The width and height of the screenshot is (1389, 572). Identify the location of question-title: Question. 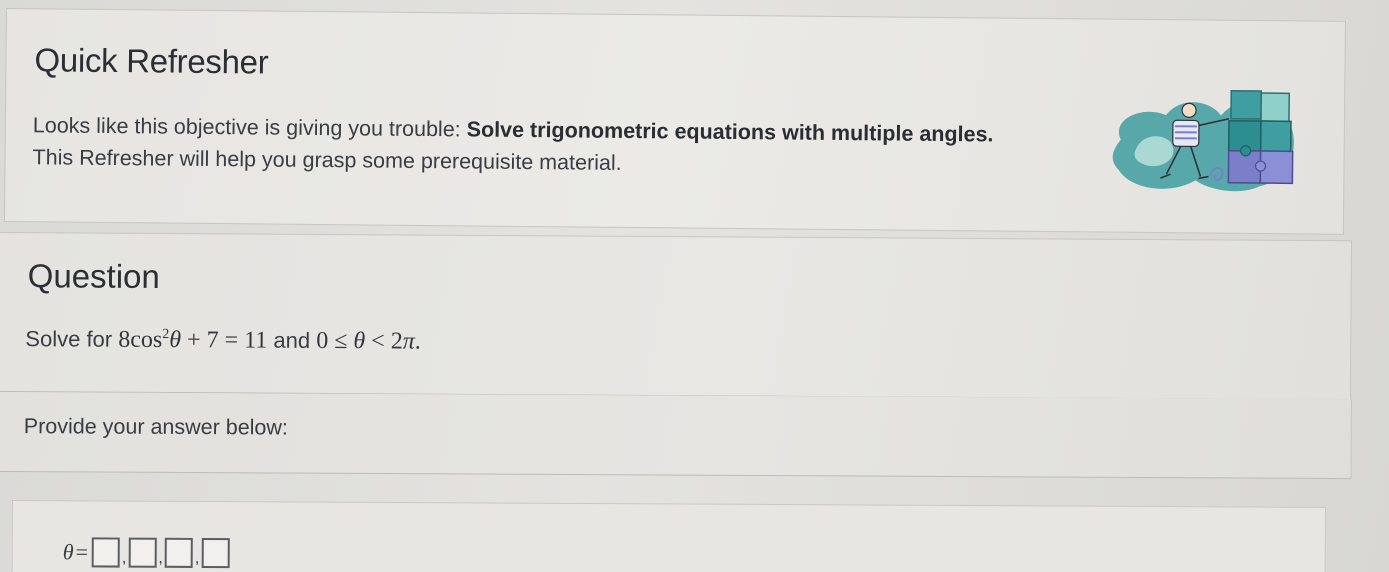
(93, 276).